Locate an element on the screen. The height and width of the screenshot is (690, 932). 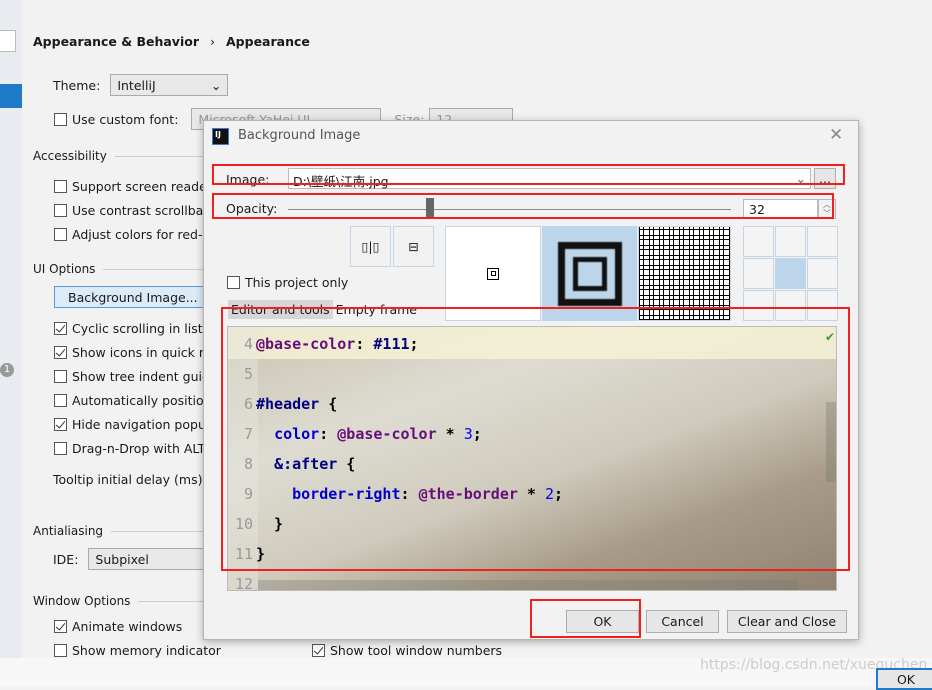
ide-value: Subpixel is located at coordinates (122, 559).